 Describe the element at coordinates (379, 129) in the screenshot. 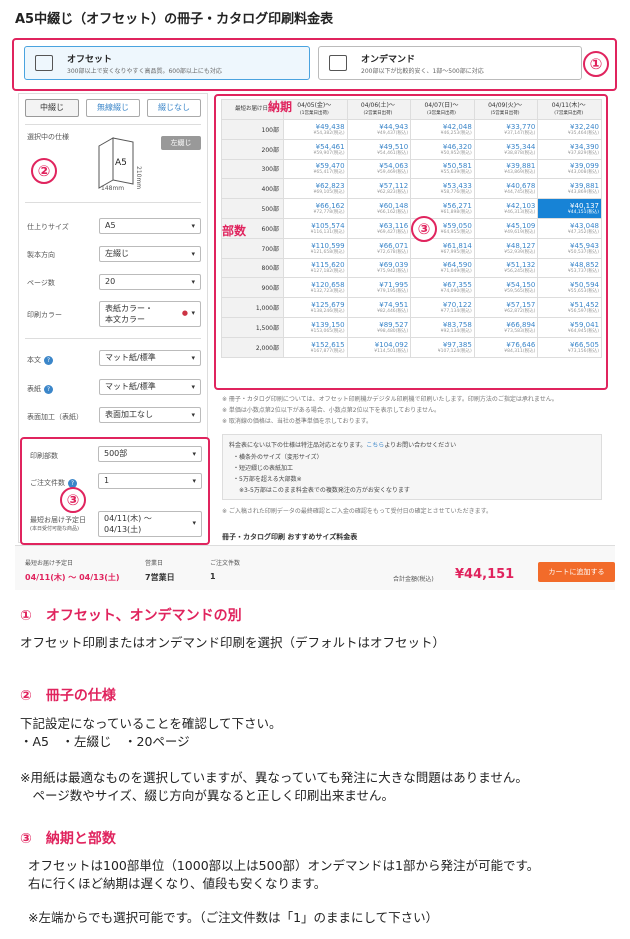

I see `price-cell: ¥44,943 ¥49,437(税込)` at that location.